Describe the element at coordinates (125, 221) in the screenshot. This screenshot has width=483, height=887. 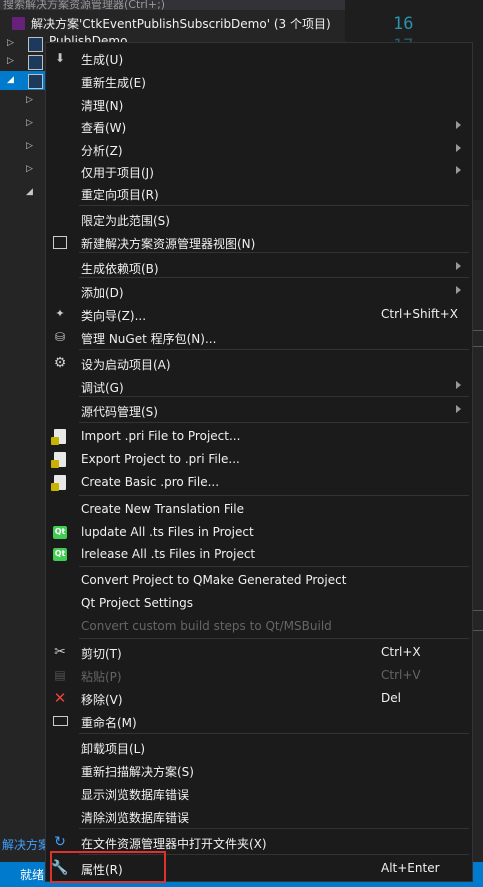
I see `menu-item-label: 限定为此范围(S)` at that location.